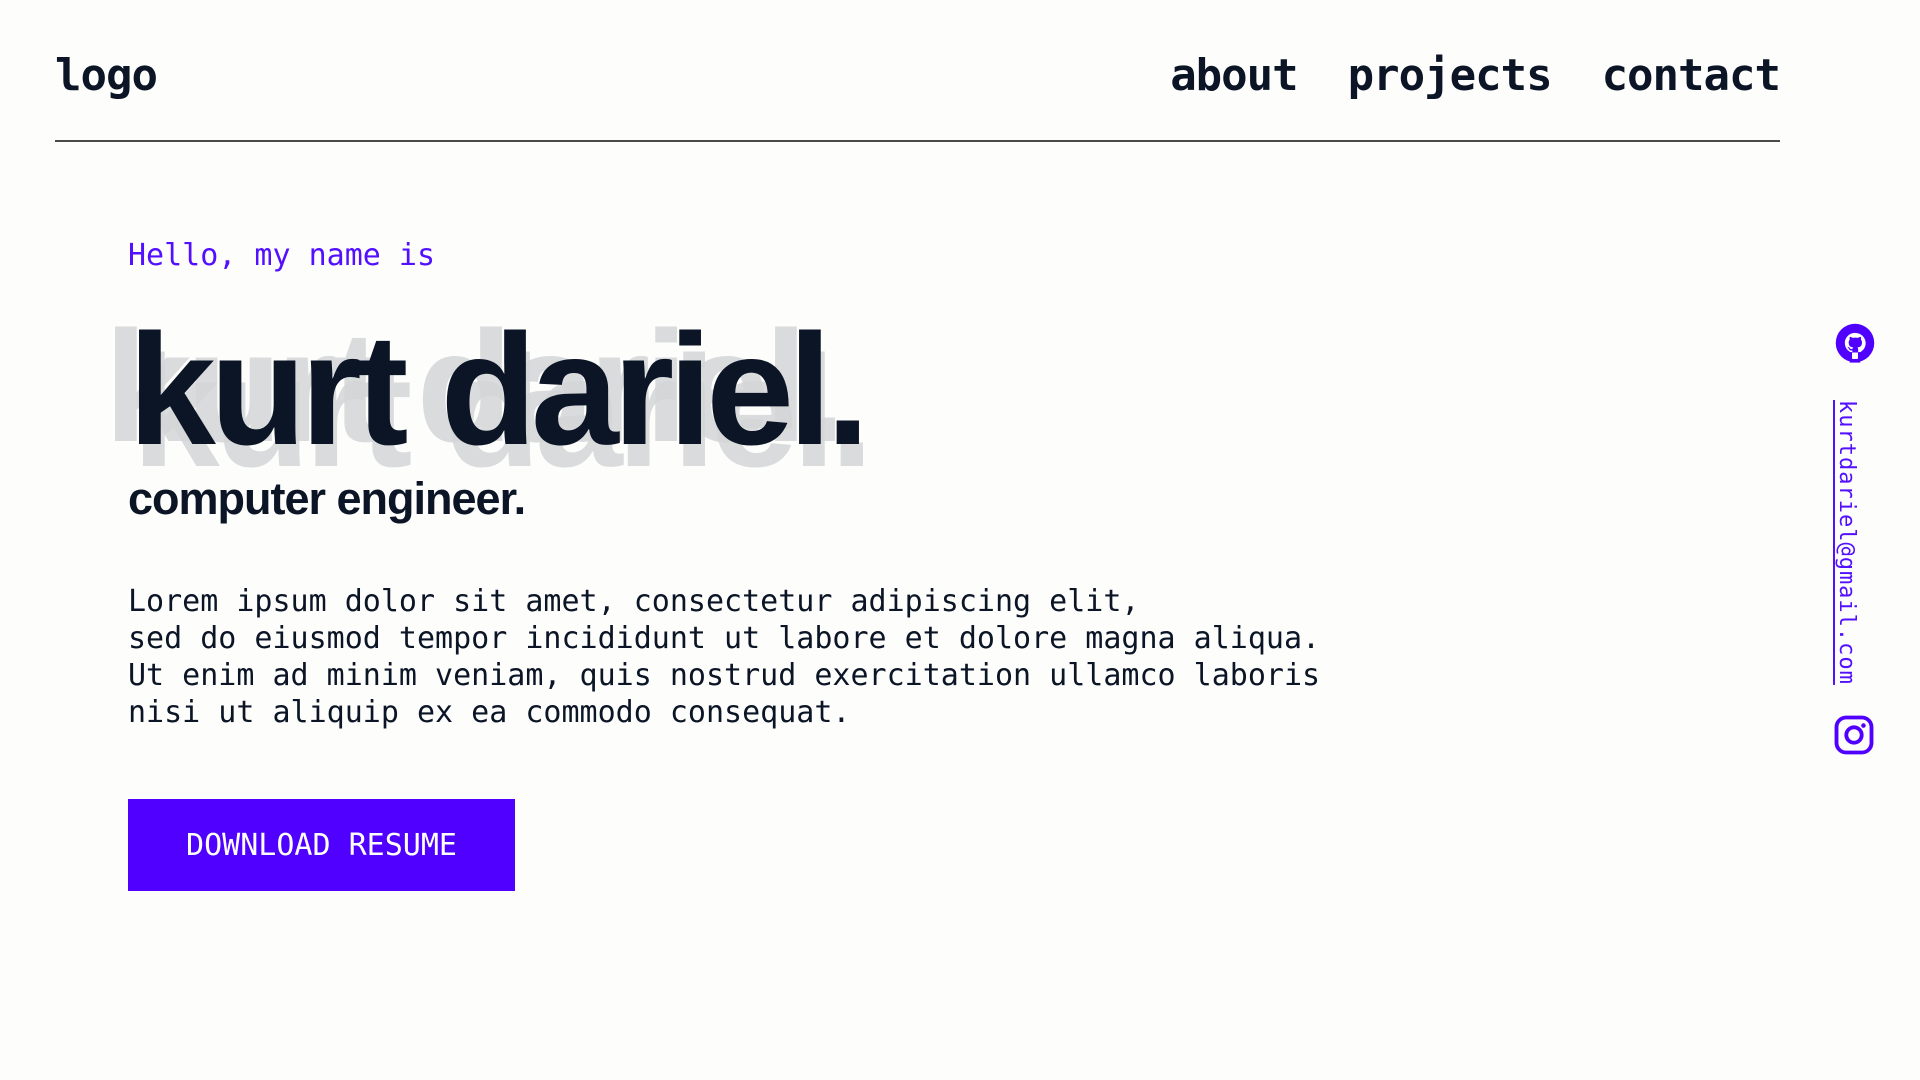 This screenshot has width=1920, height=1080. What do you see at coordinates (106, 75) in the screenshot?
I see `site-logo: logo` at bounding box center [106, 75].